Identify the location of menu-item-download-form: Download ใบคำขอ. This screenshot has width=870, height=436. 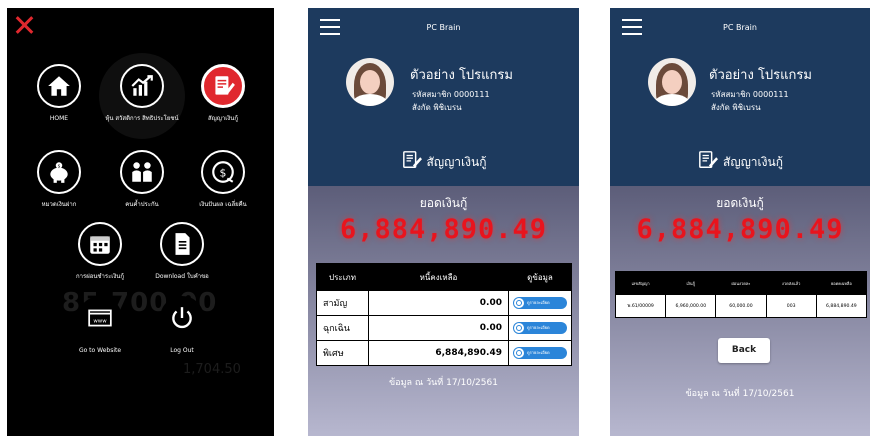
(182, 251).